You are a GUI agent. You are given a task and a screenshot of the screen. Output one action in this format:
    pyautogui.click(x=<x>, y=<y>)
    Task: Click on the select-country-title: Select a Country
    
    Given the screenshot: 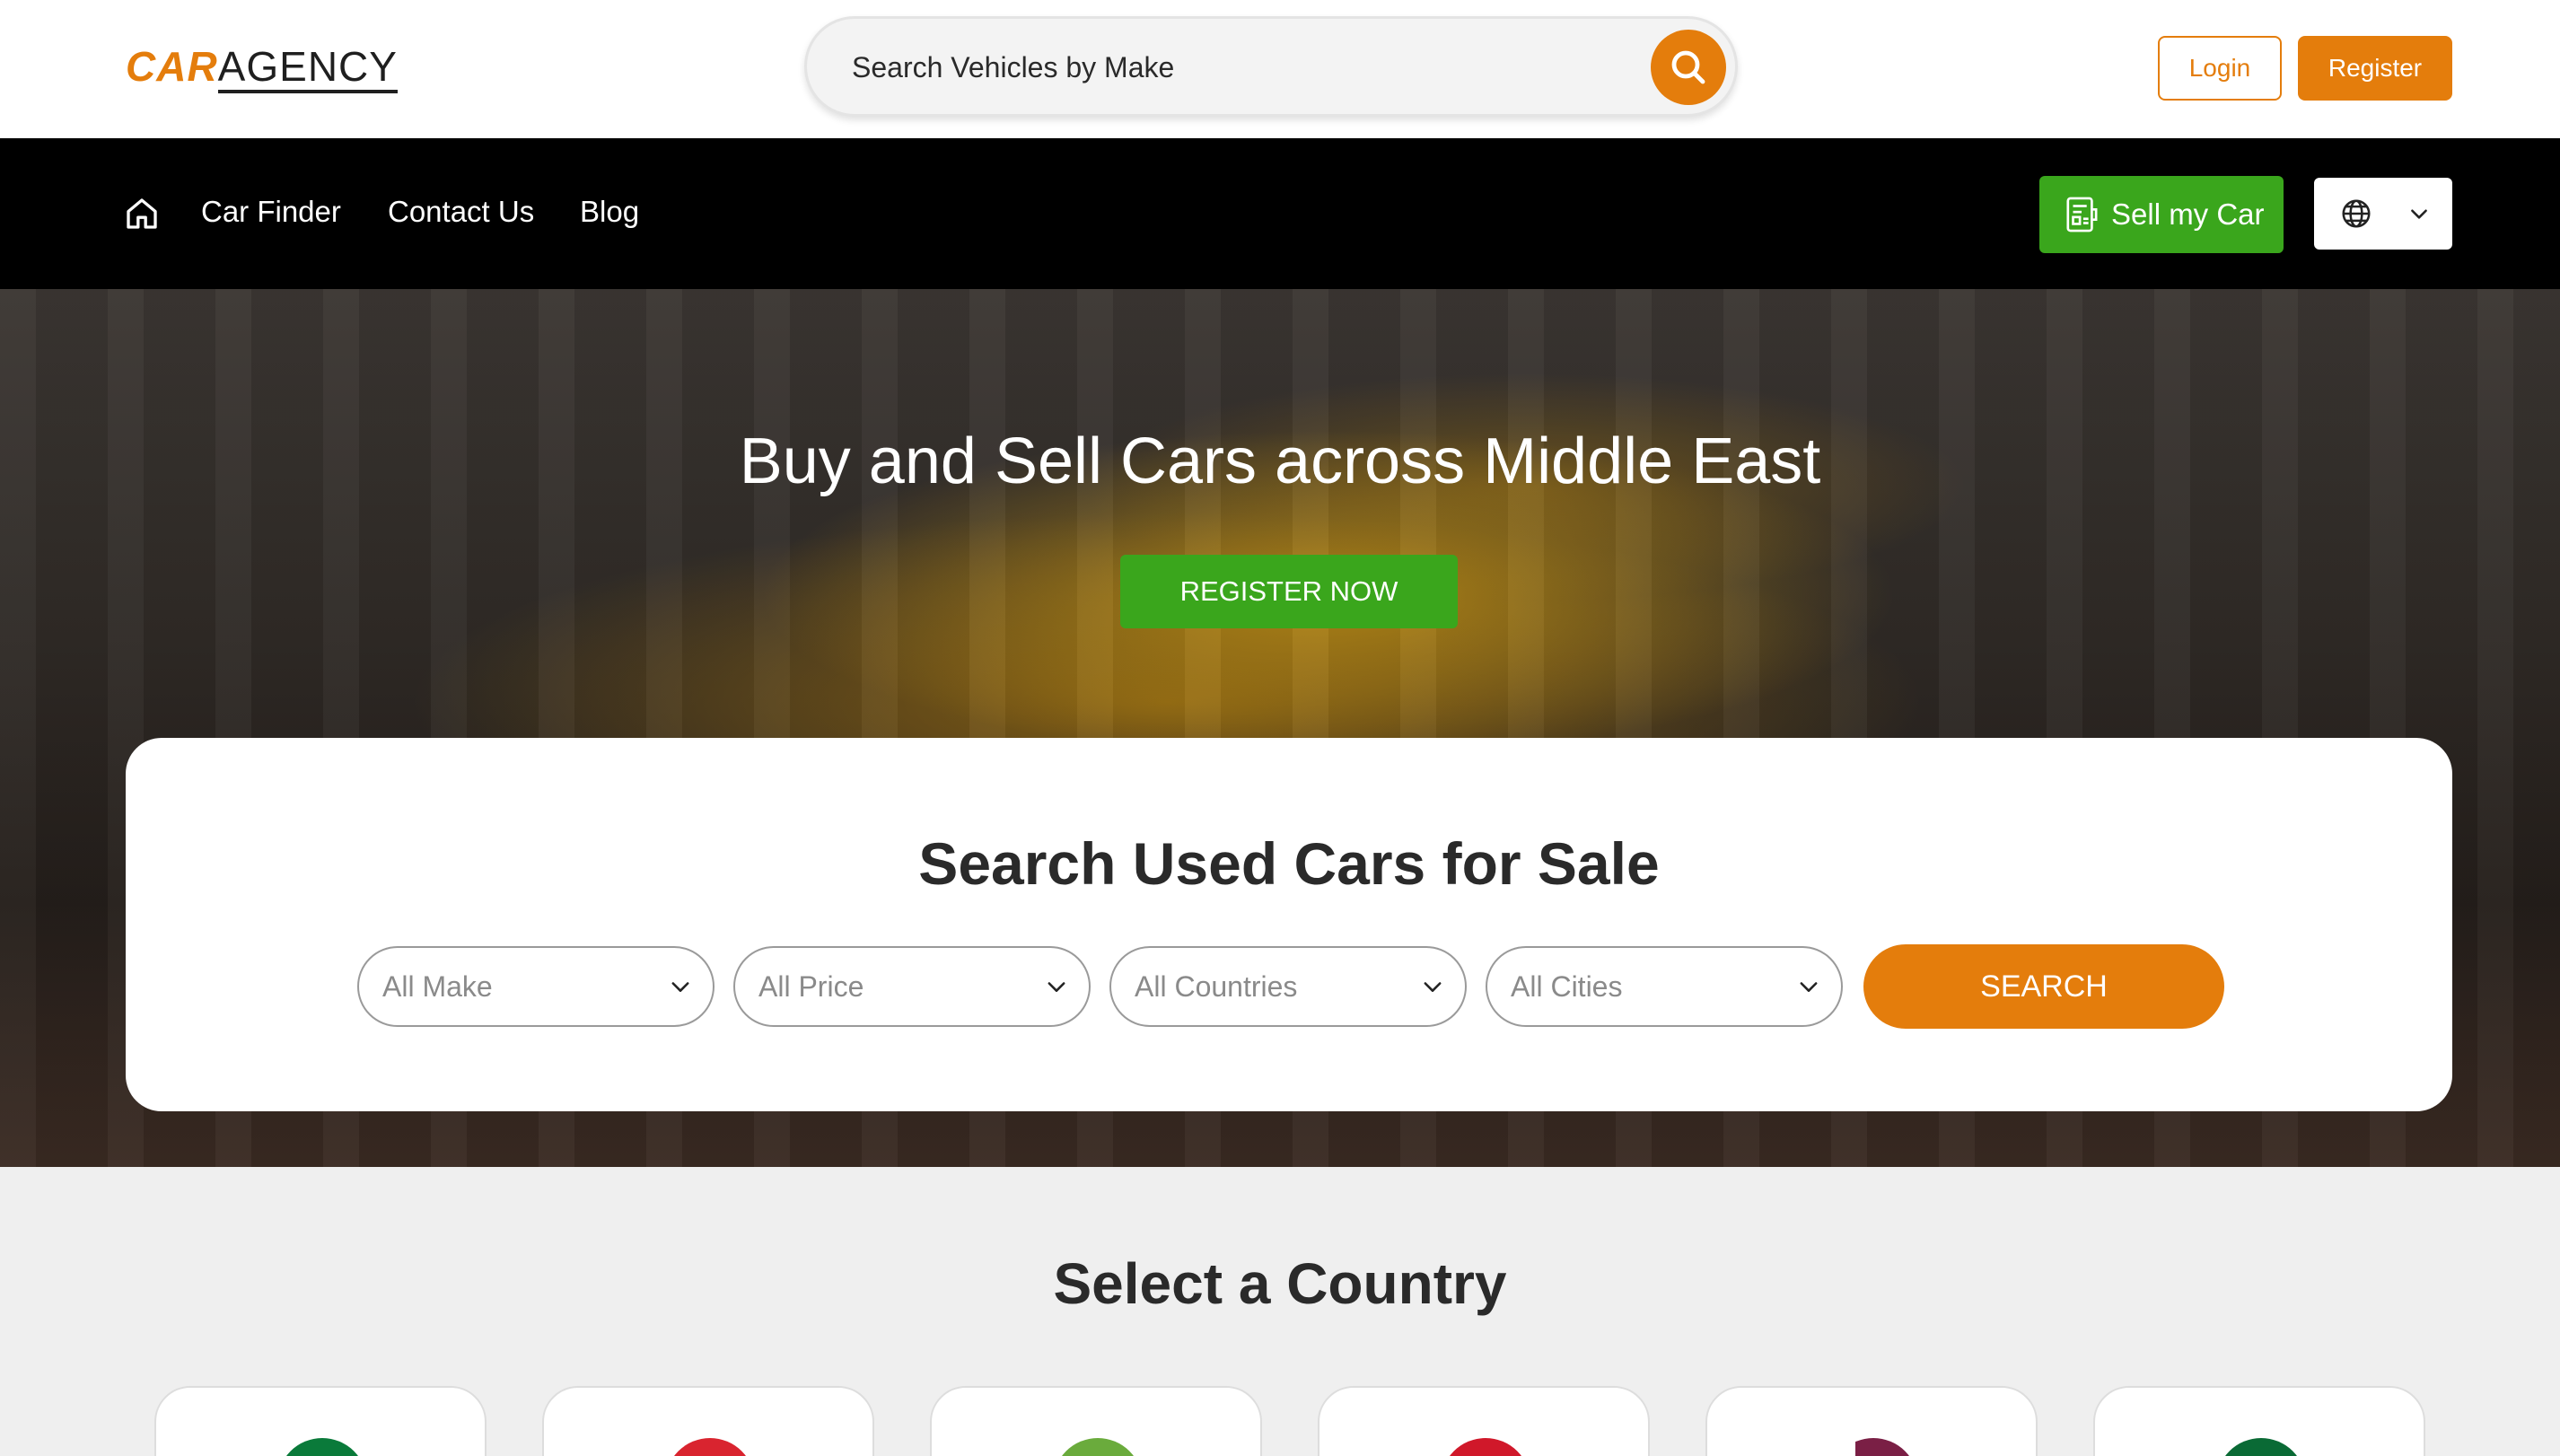 What is the action you would take?
    pyautogui.click(x=1280, y=1284)
    